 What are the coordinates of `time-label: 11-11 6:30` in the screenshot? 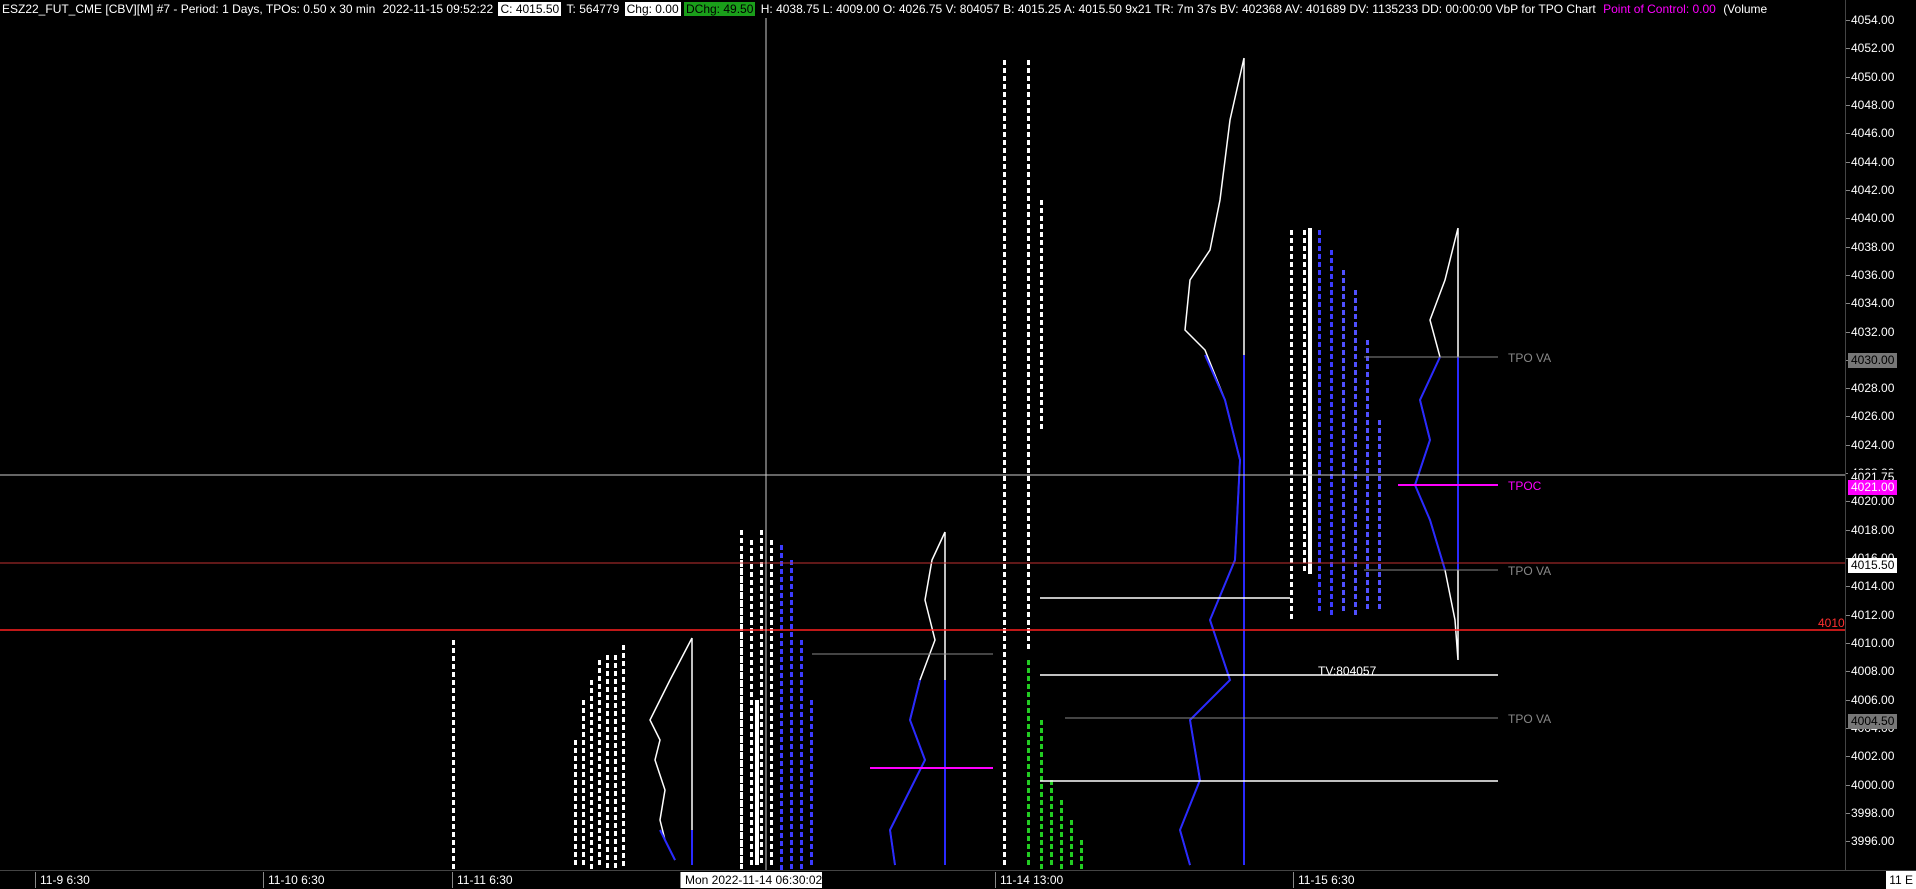 It's located at (482, 880).